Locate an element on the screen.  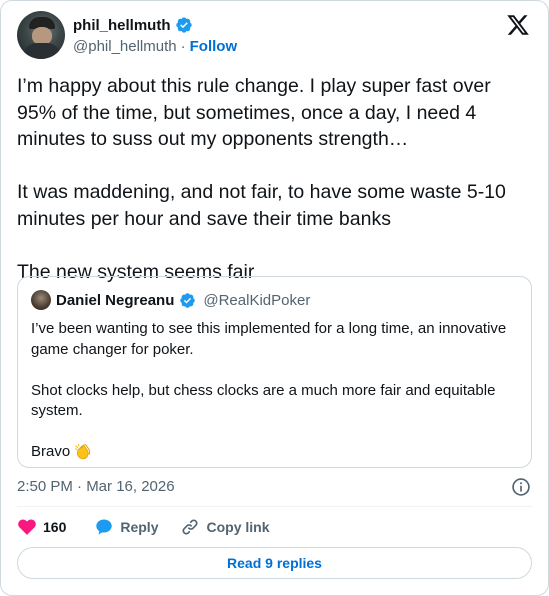
author-avatar is located at coordinates (41, 35).